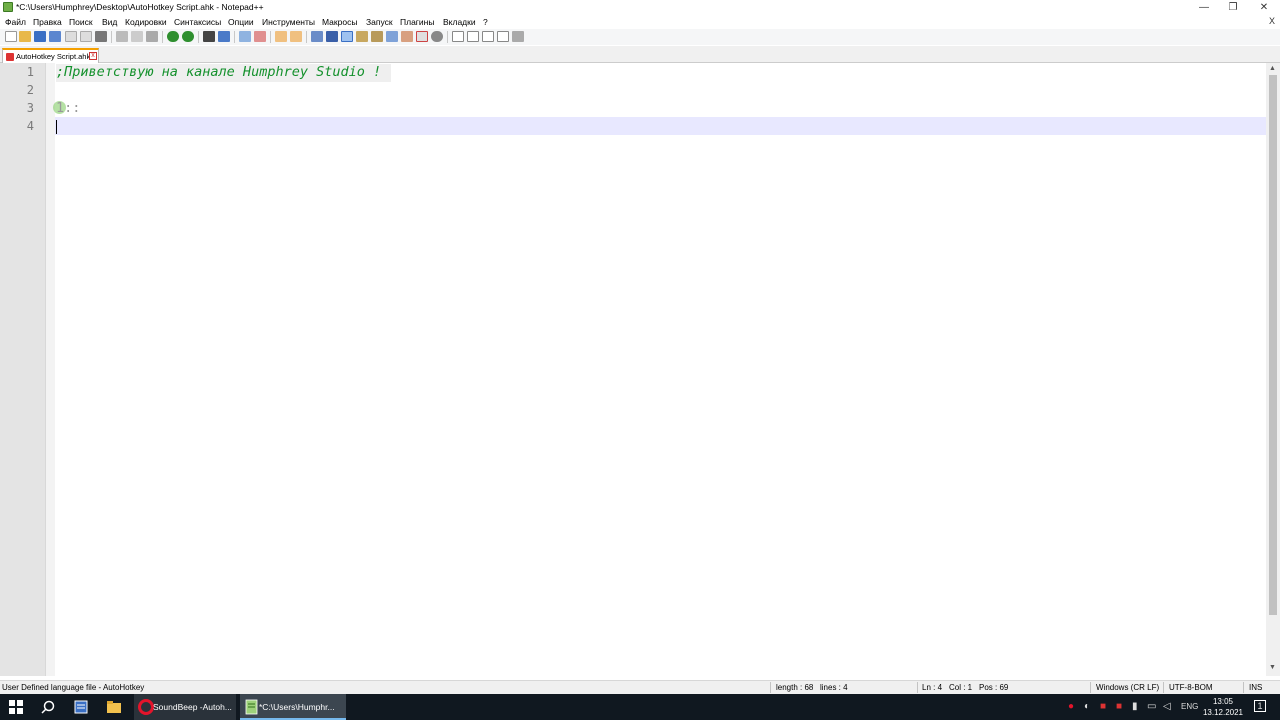 The height and width of the screenshot is (720, 1280). I want to click on text-caret, so click(56, 127).